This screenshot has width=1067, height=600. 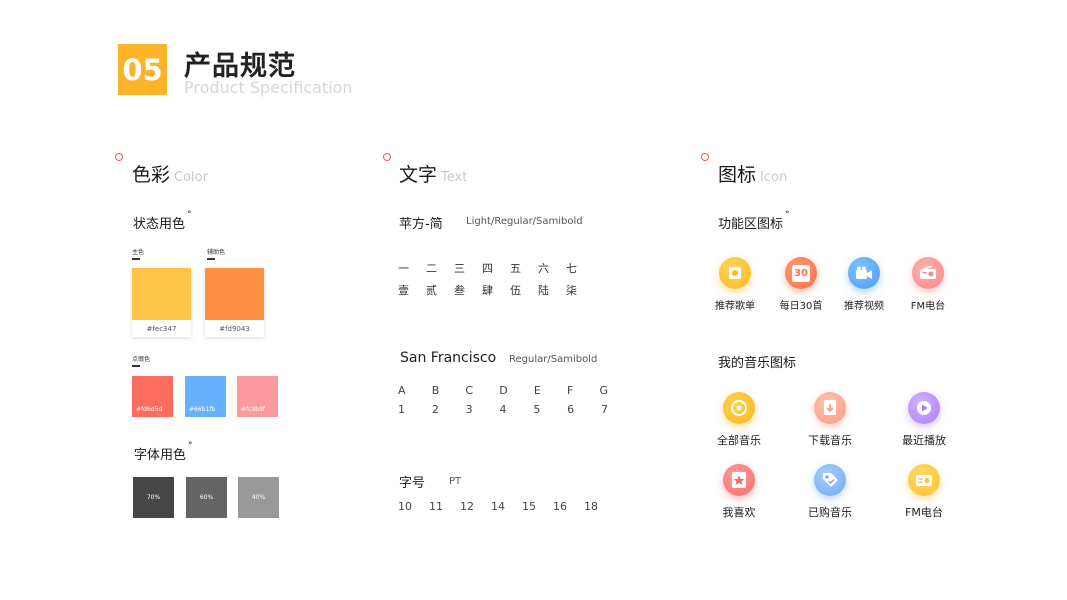 I want to click on font-size-value: 14, so click(x=498, y=506).